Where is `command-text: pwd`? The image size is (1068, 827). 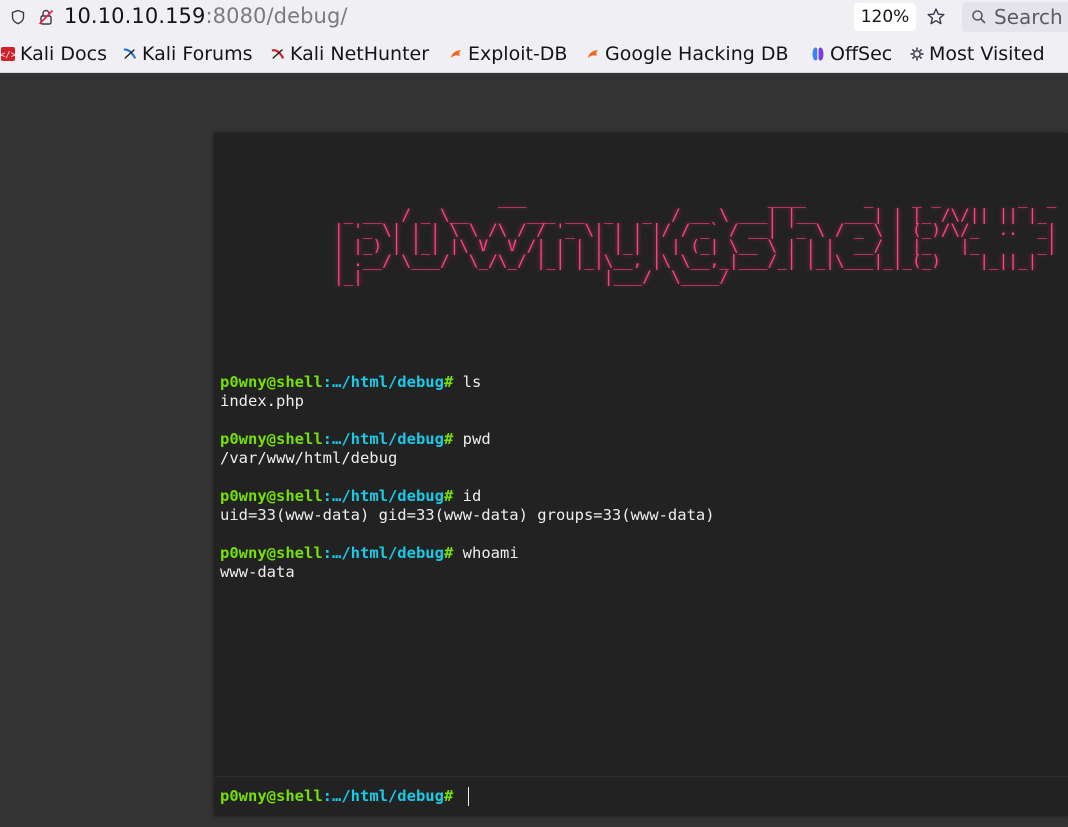
command-text: pwd is located at coordinates (476, 439).